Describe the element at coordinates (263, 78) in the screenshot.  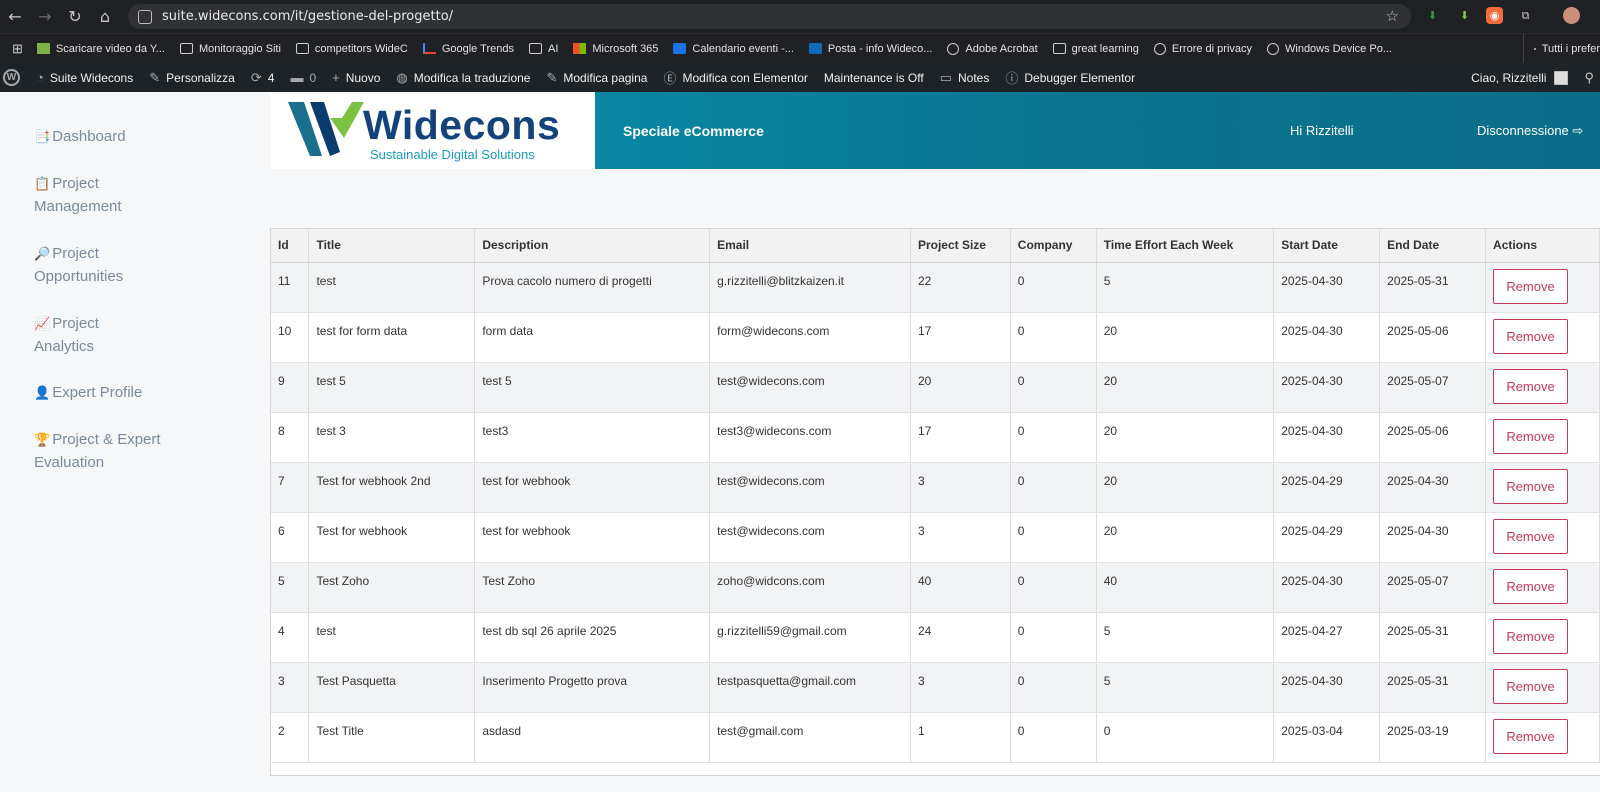
I see `wp-updates-link: ⟳ 4` at that location.